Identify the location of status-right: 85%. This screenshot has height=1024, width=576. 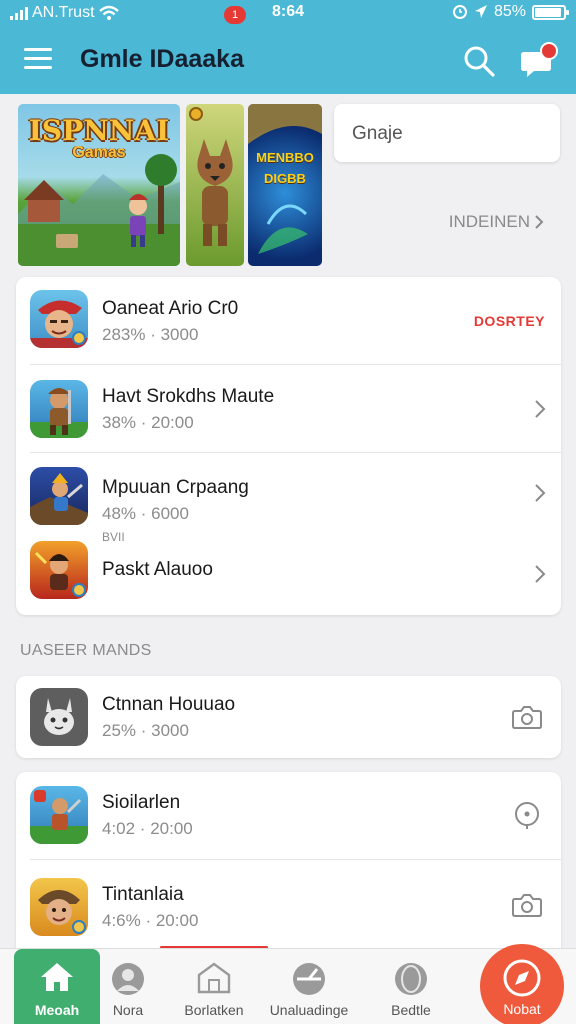
(510, 12).